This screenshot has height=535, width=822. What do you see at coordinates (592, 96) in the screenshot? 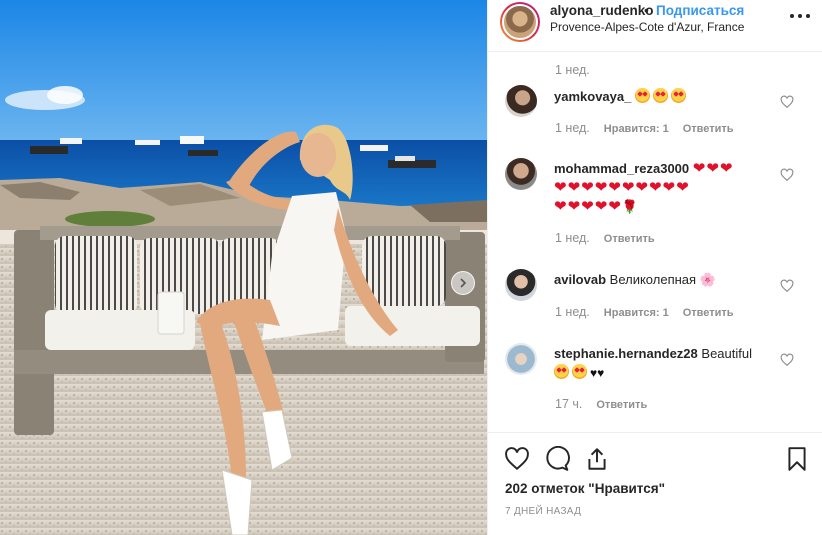
I see `commenter-username: yamkovaya_` at bounding box center [592, 96].